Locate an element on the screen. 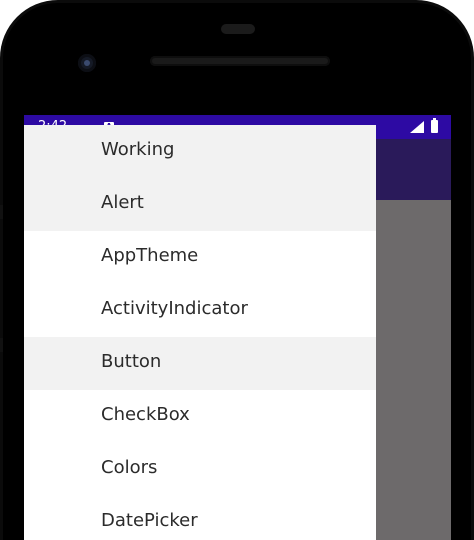 This screenshot has width=474, height=540. speaker-grille is located at coordinates (240, 61).